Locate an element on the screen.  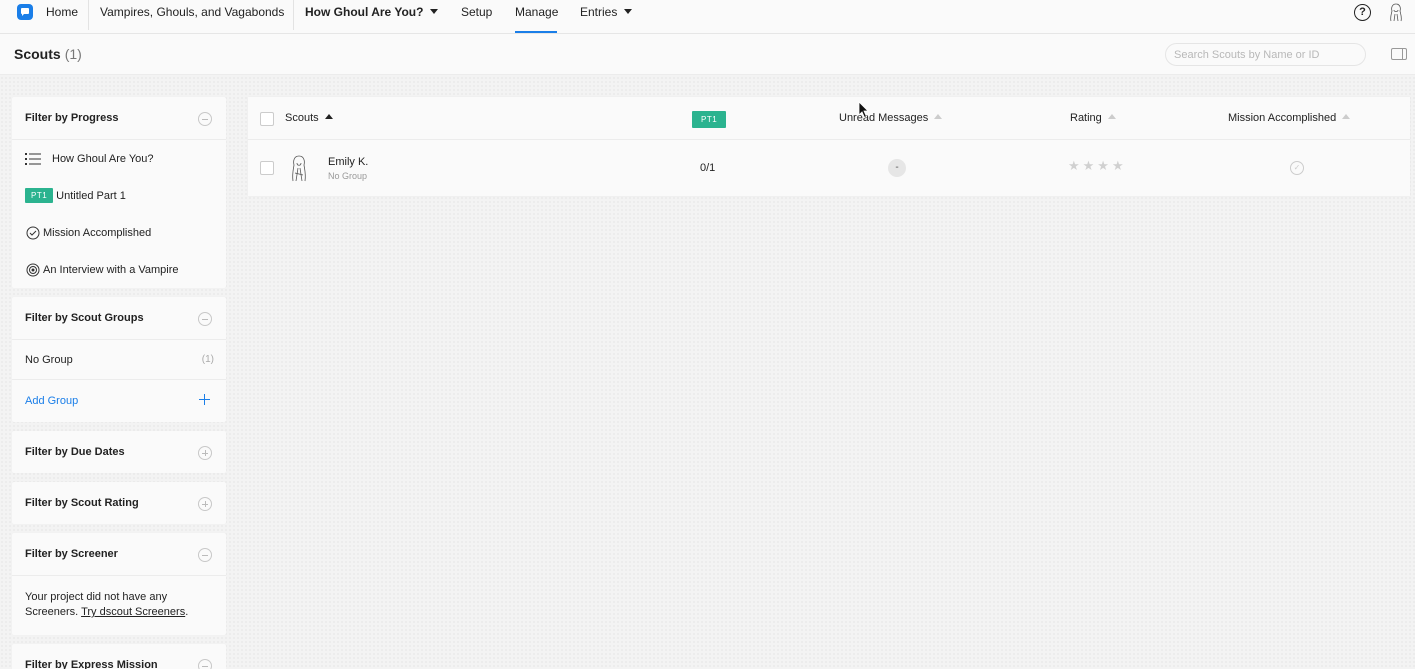
filter-express-header: Filter by Express Mission is located at coordinates (119, 656).